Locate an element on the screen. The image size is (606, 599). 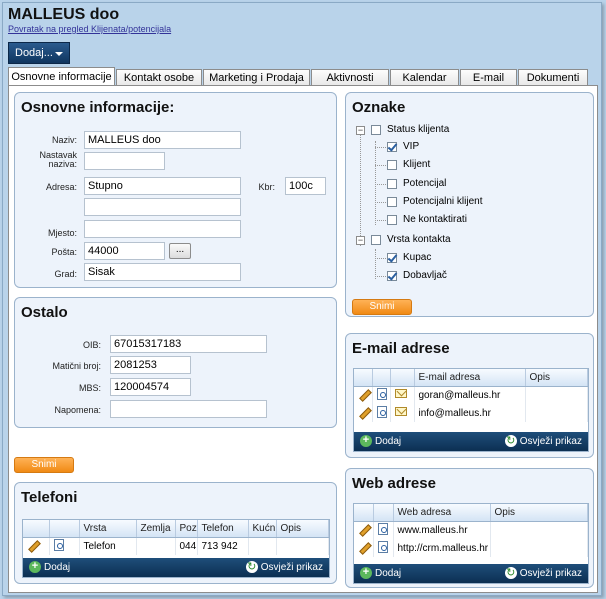
maticni-broj-input is located at coordinates (150, 365).